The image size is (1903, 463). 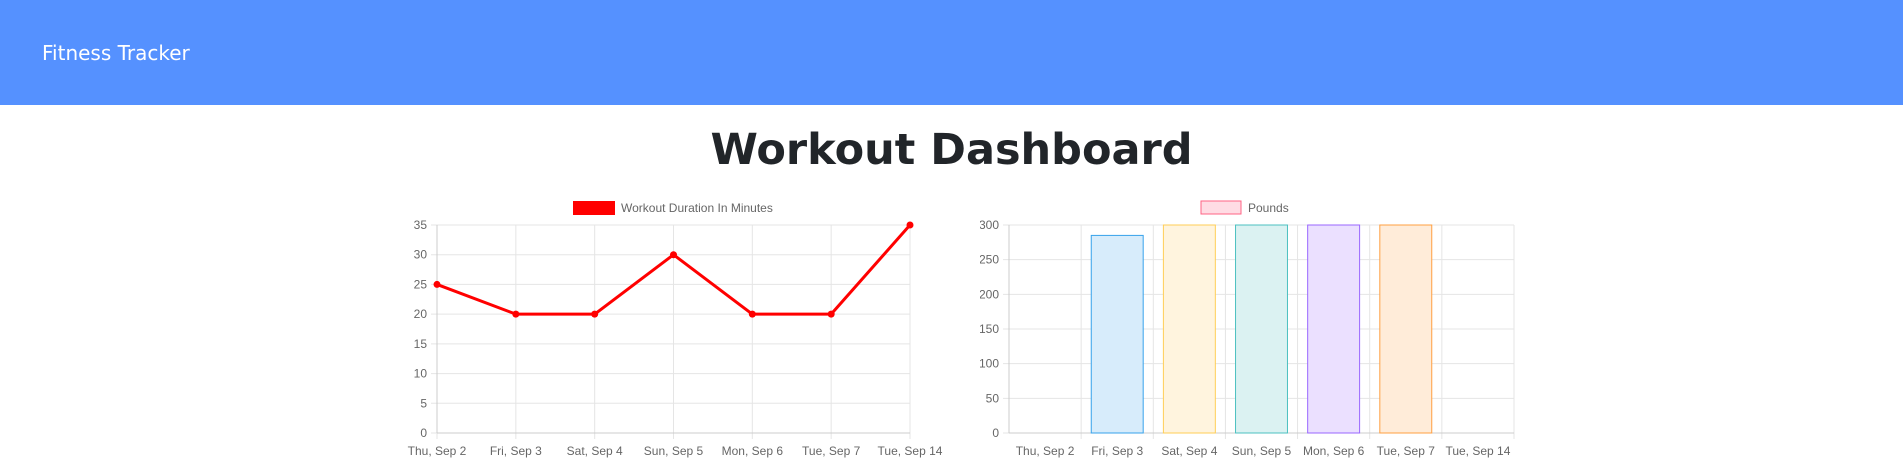 What do you see at coordinates (989, 260) in the screenshot?
I see `y-tick-label: 250` at bounding box center [989, 260].